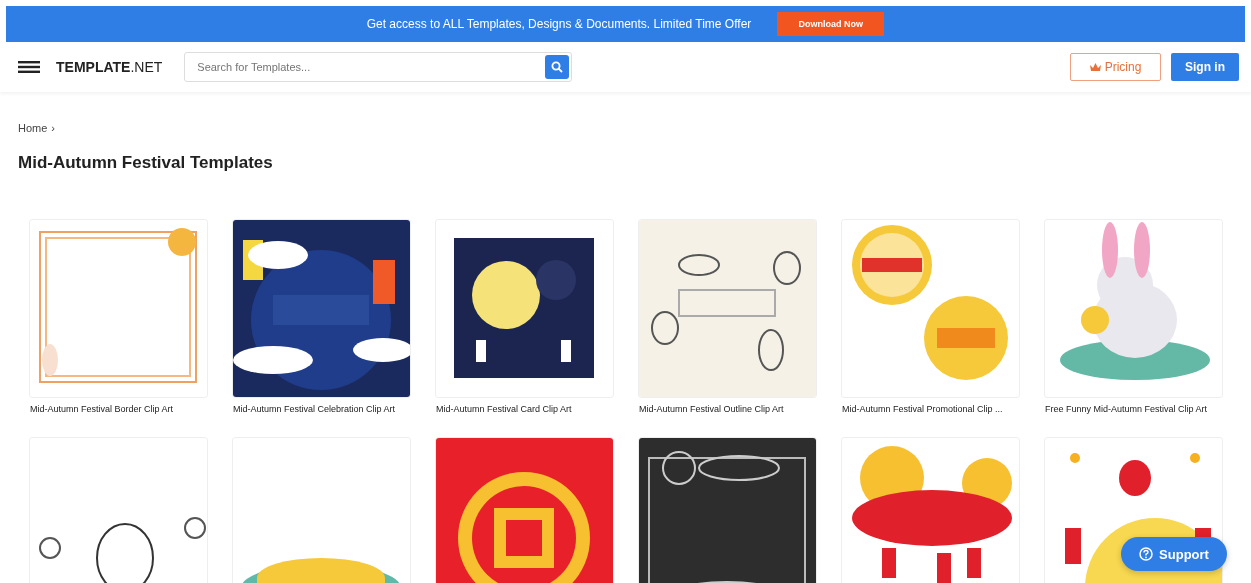 The image size is (1251, 583). What do you see at coordinates (321, 409) in the screenshot?
I see `template-title: Mid-Autumn Festival Celebration Clip Art` at bounding box center [321, 409].